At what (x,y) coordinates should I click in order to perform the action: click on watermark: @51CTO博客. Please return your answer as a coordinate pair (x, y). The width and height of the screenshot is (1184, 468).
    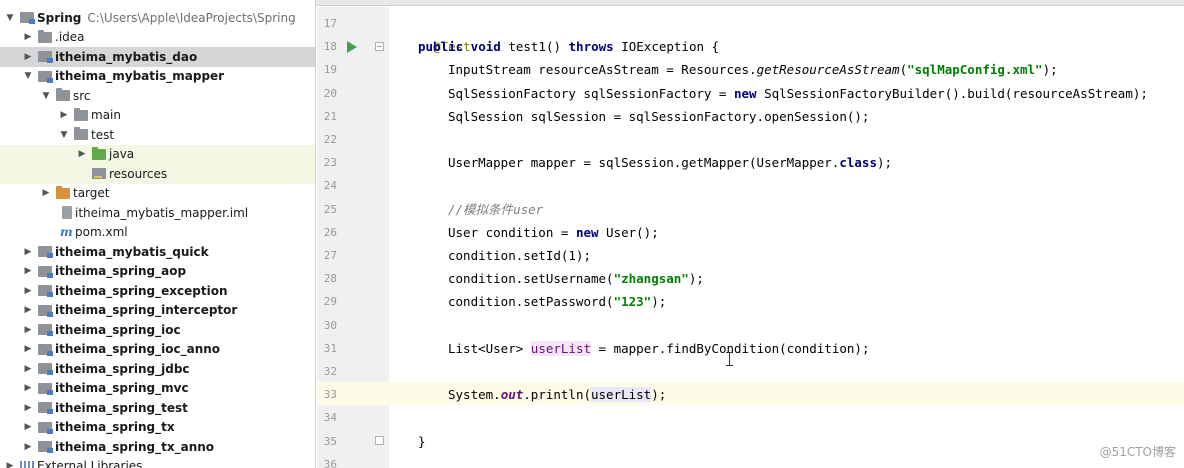
    Looking at the image, I should click on (1137, 452).